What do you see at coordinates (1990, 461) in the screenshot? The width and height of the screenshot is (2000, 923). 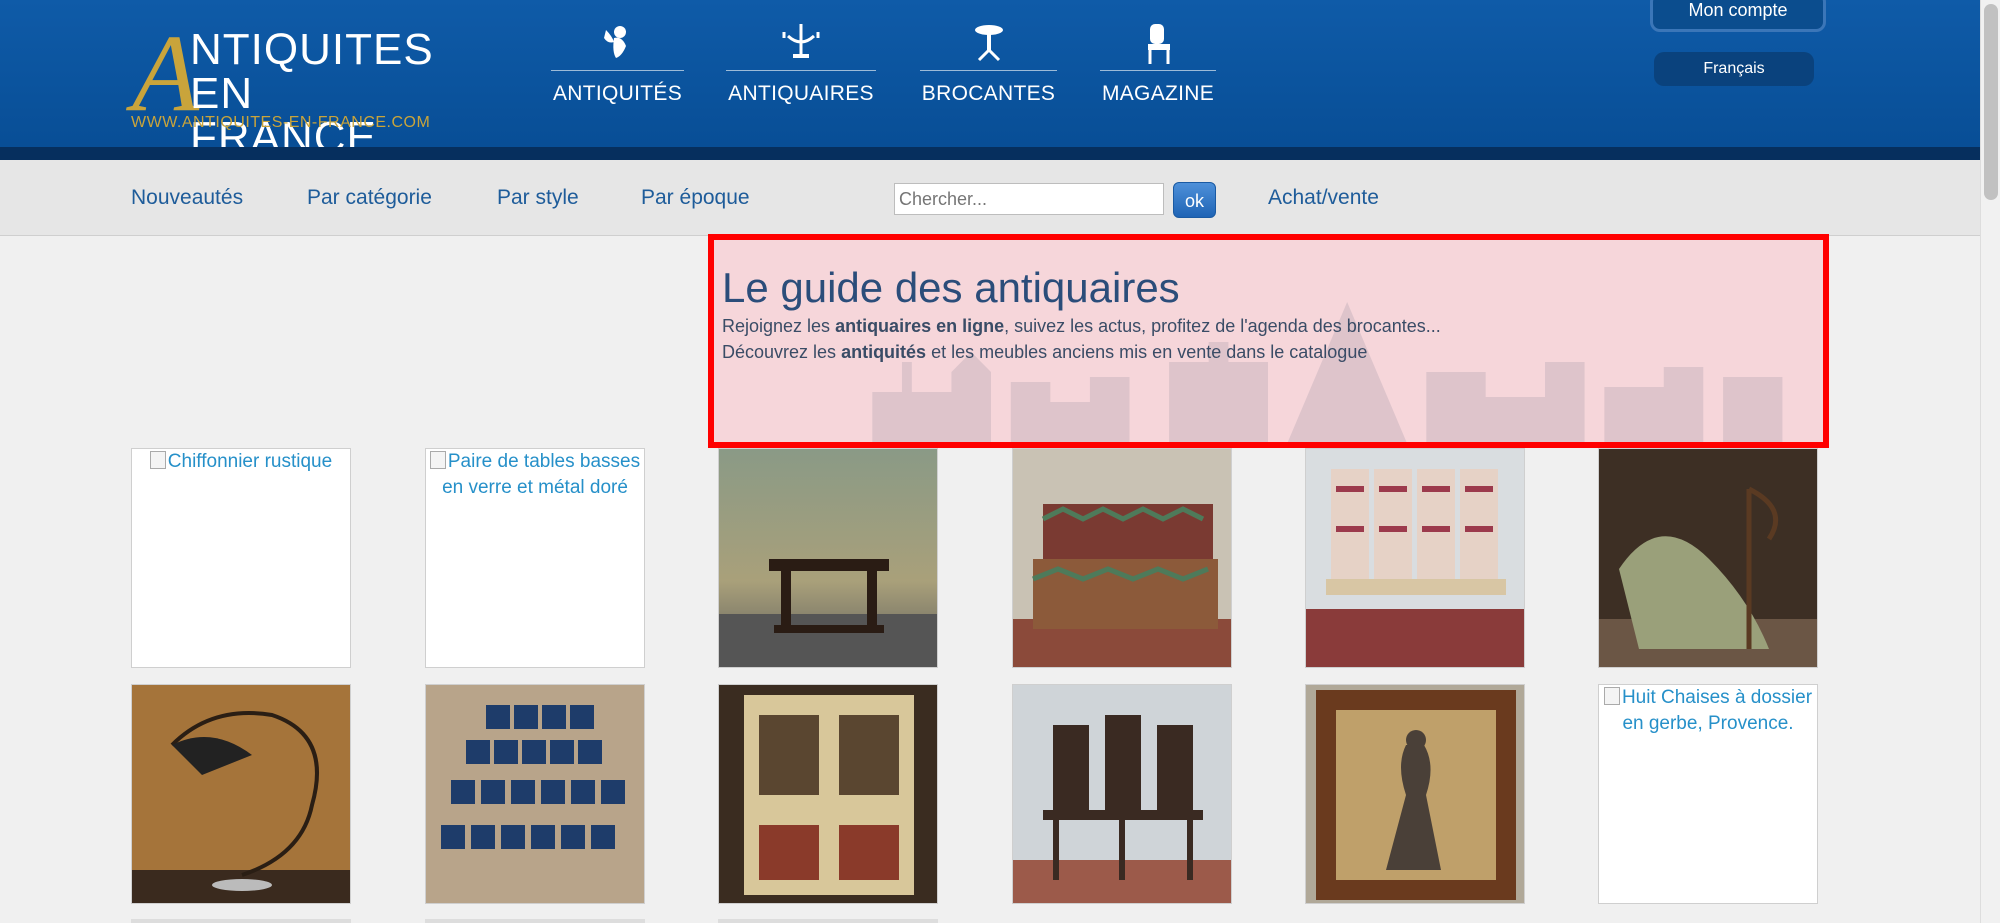 I see `page-scrollbar` at bounding box center [1990, 461].